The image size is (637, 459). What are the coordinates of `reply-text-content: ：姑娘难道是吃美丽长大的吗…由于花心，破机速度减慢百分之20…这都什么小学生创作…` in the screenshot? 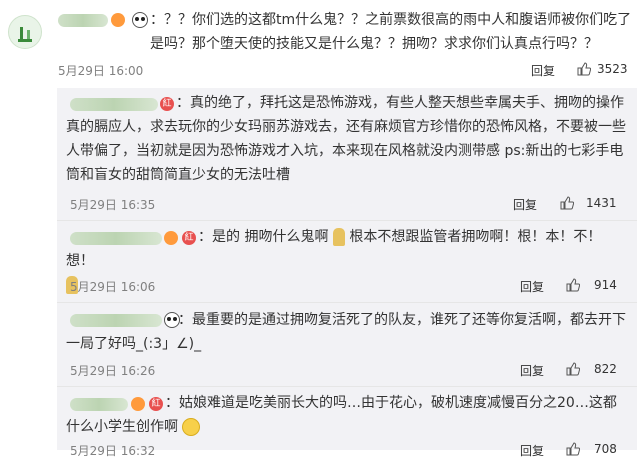 It's located at (341, 415).